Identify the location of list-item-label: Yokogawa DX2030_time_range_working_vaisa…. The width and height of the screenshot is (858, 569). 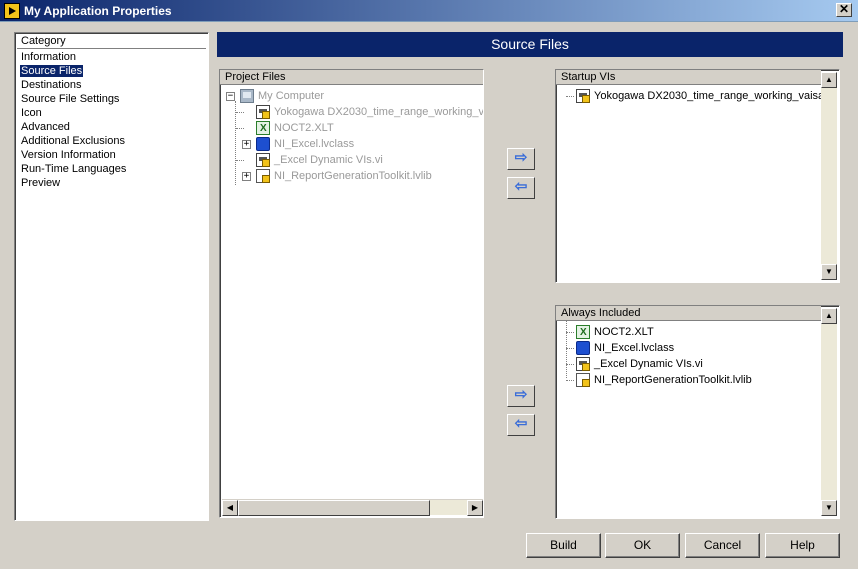
(713, 96).